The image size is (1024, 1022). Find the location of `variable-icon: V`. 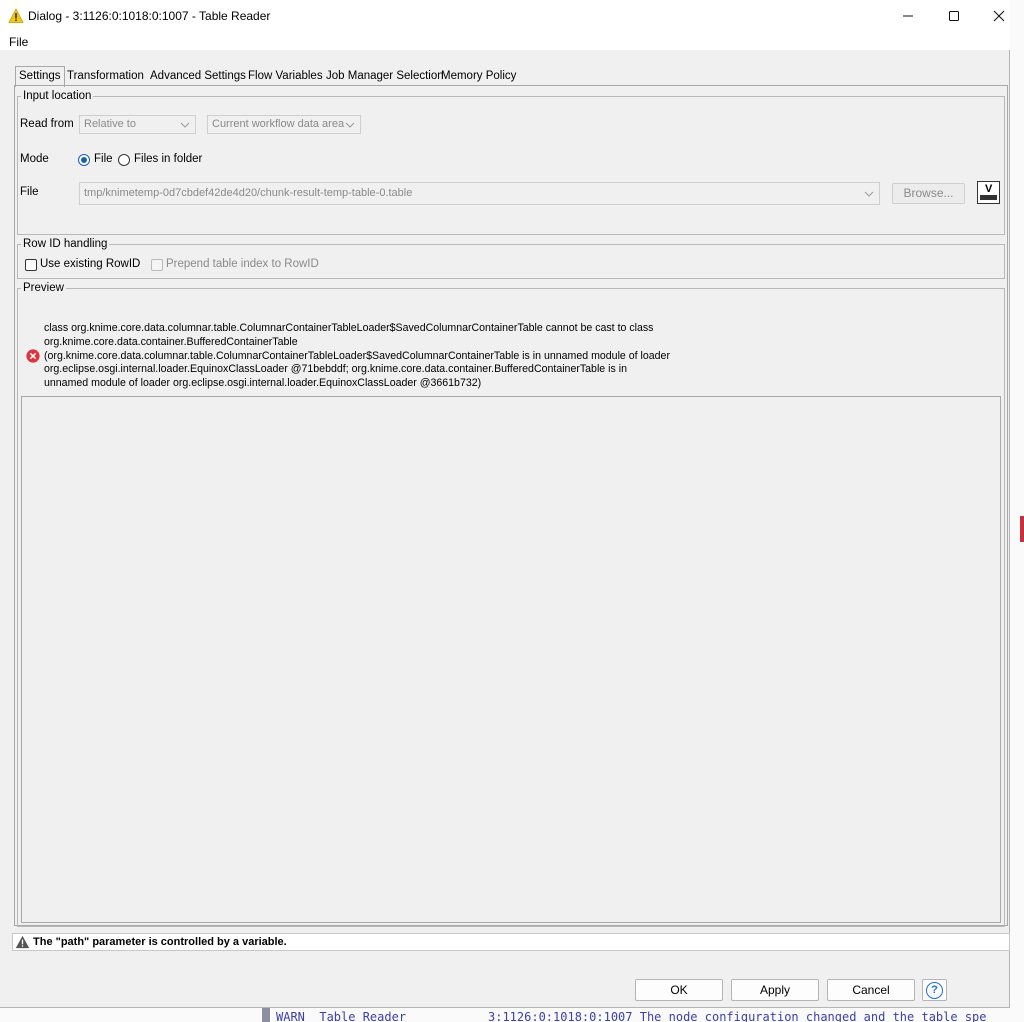

variable-icon: V is located at coordinates (989, 189).